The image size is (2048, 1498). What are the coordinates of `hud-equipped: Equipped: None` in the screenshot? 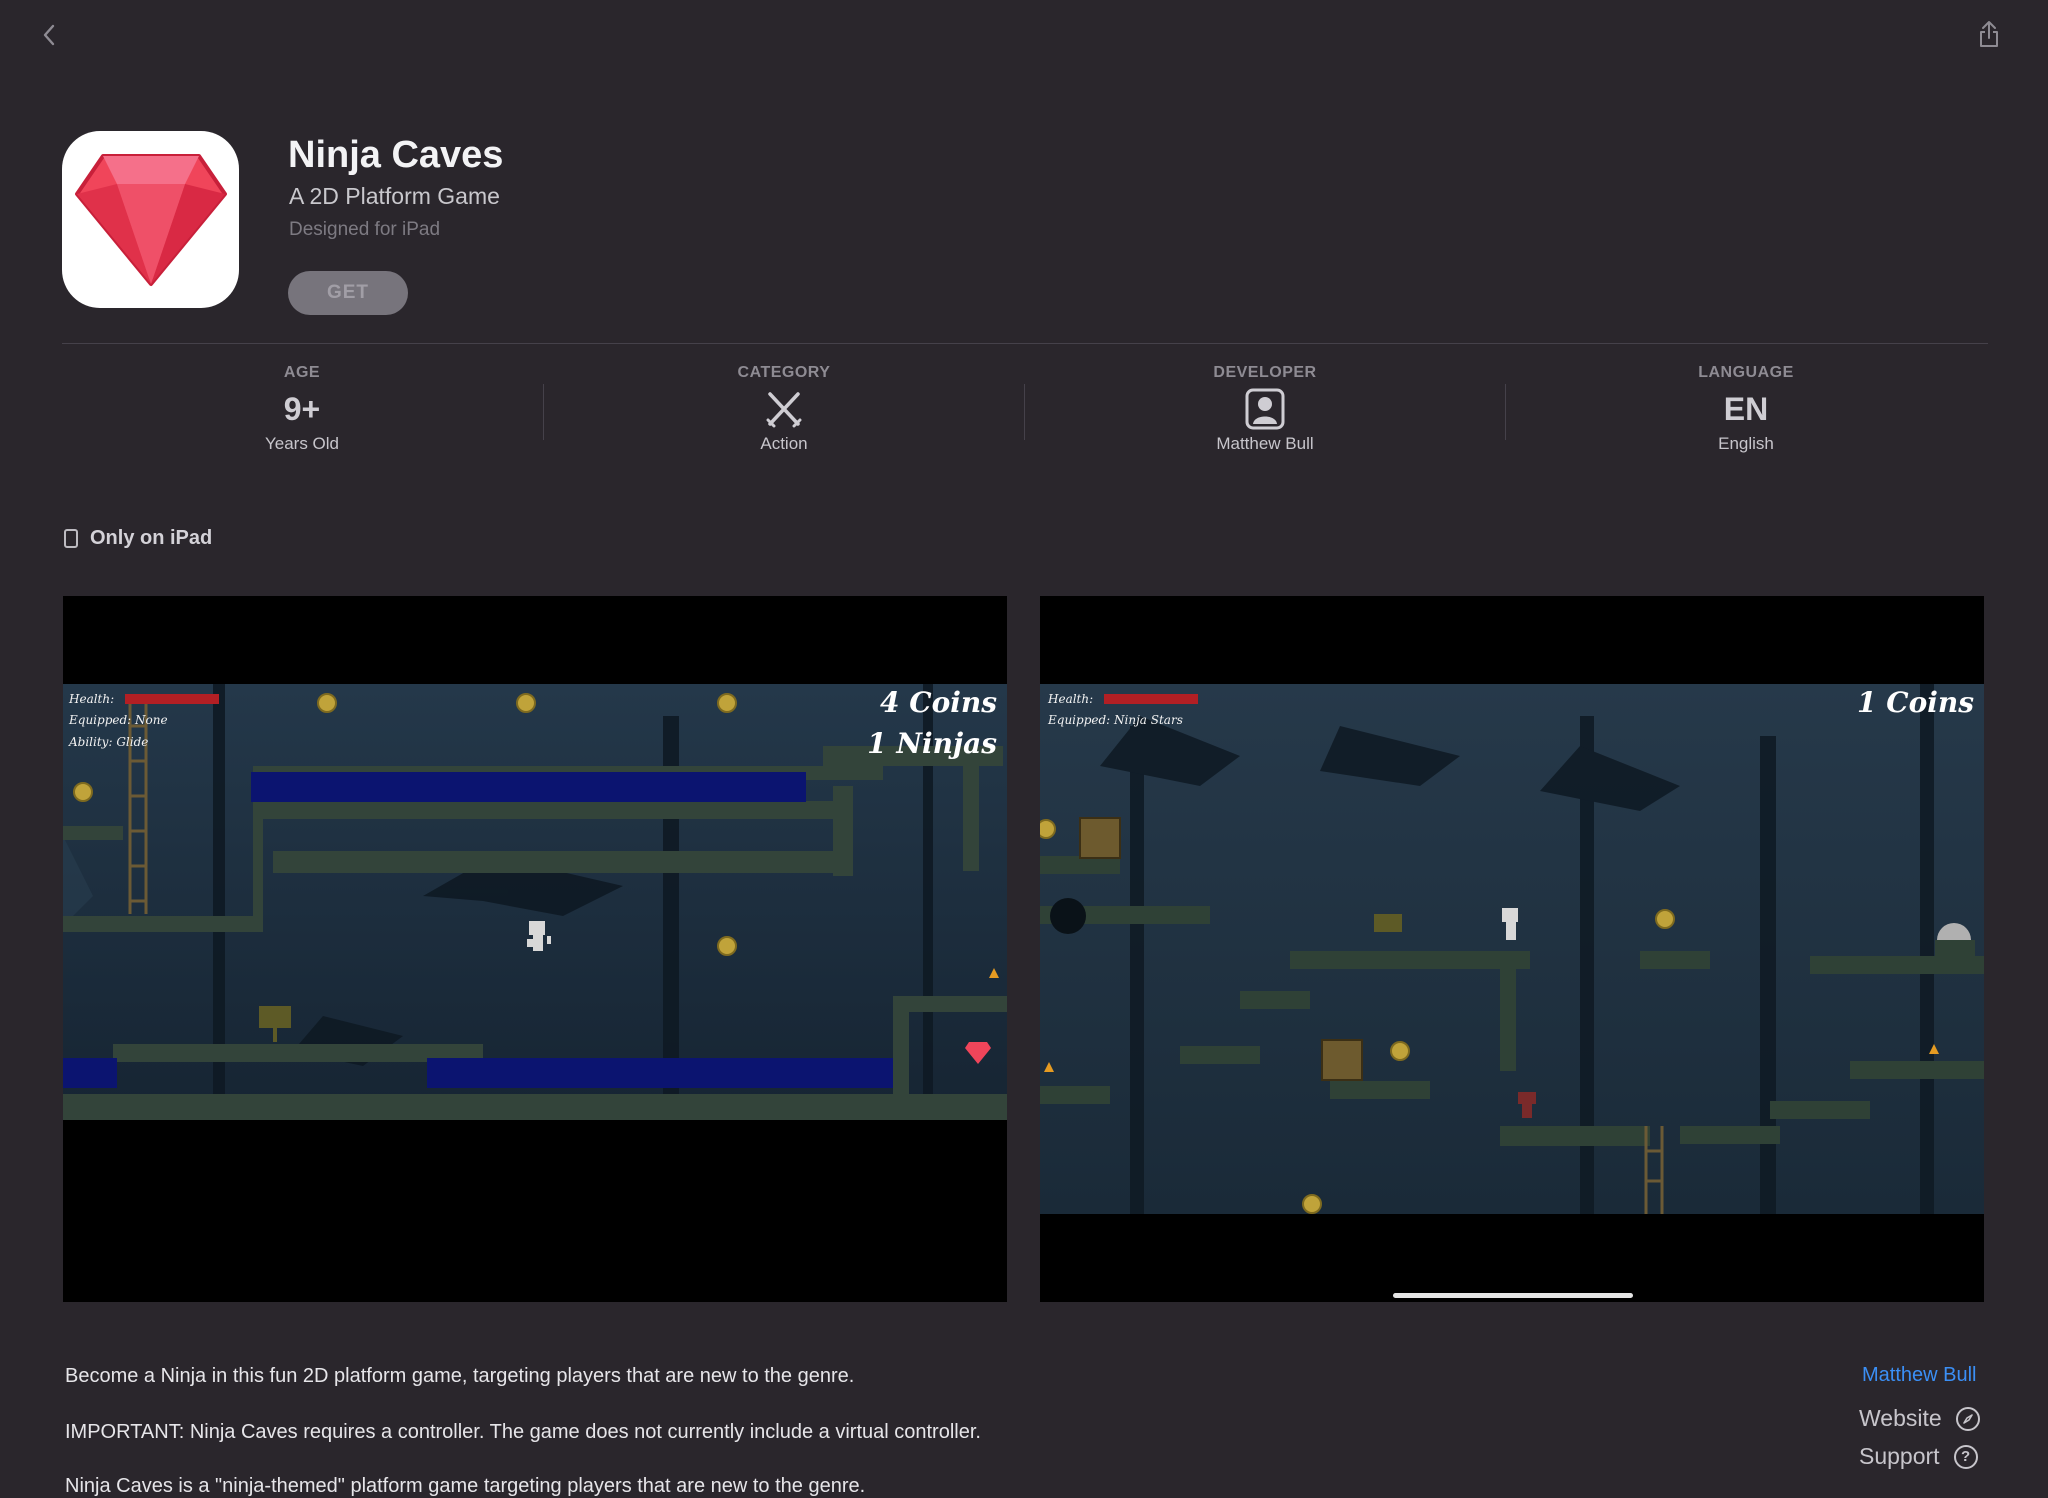 It's located at (118, 720).